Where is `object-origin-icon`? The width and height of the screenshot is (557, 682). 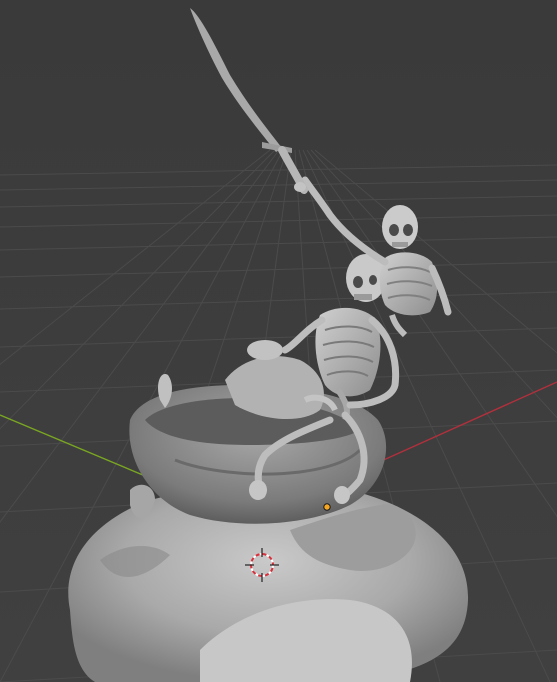 object-origin-icon is located at coordinates (327, 507).